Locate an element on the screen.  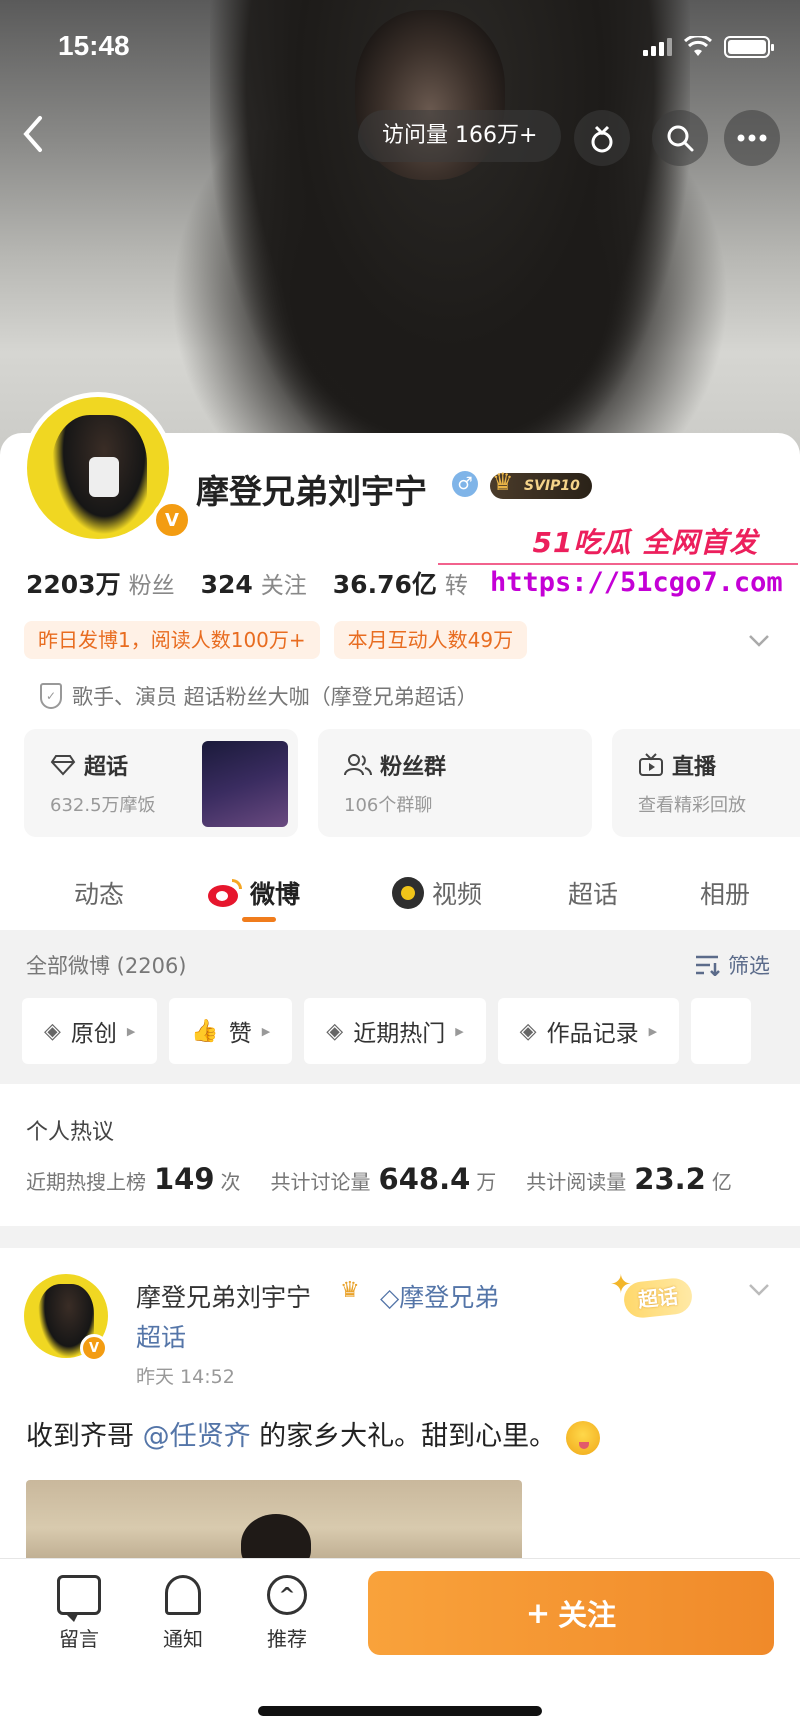
super-topic-thumbnail is located at coordinates (245, 784).